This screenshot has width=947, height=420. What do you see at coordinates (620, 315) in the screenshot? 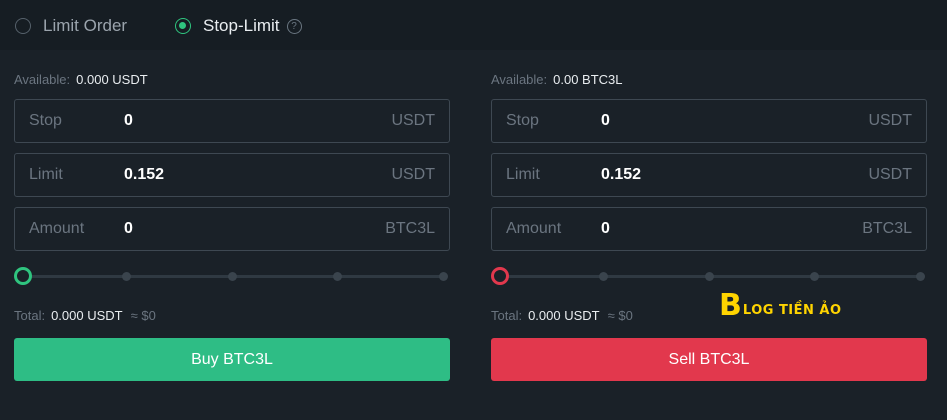
I see `sell-total-approx: ≈ $0` at bounding box center [620, 315].